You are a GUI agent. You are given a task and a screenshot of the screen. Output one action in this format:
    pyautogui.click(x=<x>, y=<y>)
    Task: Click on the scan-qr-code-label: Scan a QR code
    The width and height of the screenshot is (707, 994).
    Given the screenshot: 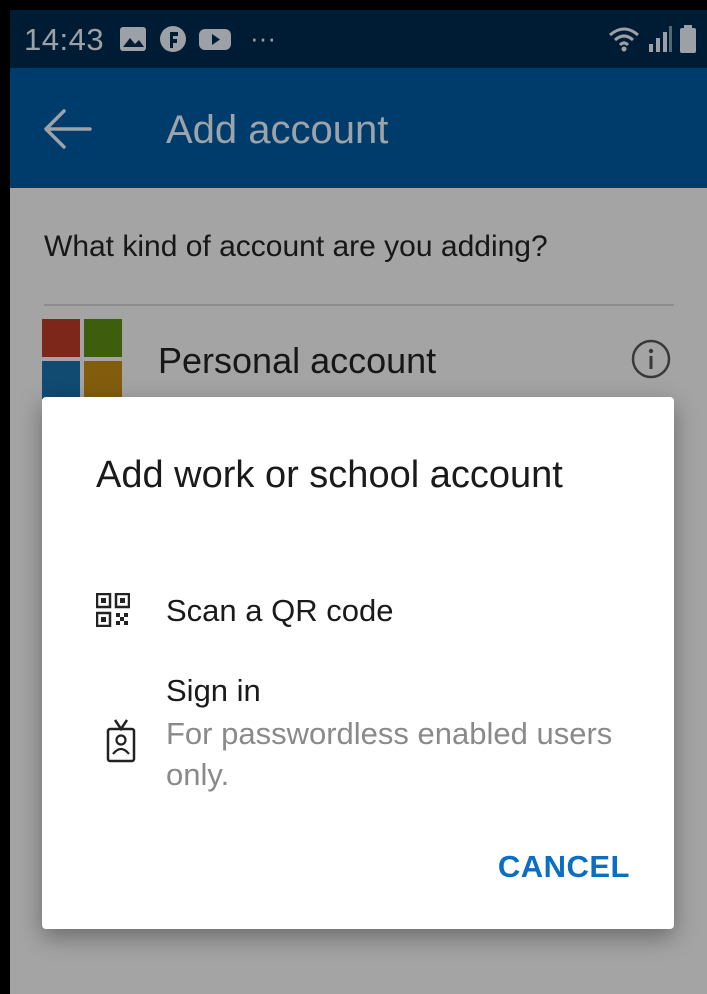 What is the action you would take?
    pyautogui.click(x=280, y=610)
    